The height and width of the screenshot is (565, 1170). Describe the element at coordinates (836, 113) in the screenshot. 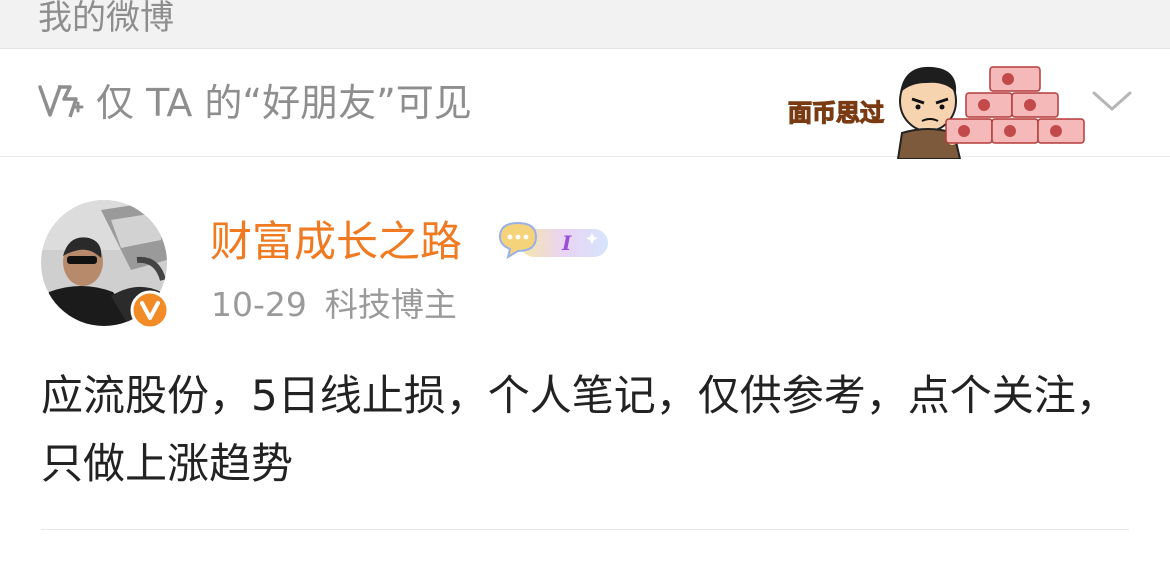

I see `sticker-caption: 面币思过` at that location.